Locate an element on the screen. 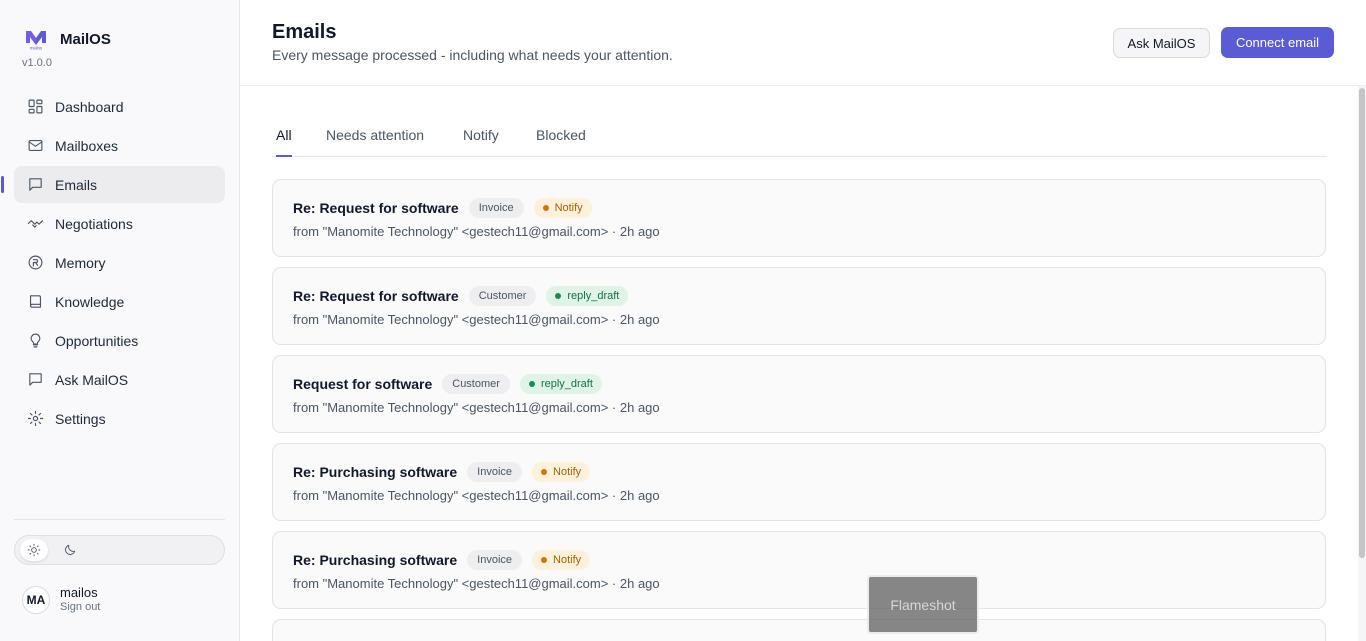 The image size is (1366, 641). logo-wordmark: mailos is located at coordinates (36, 48).